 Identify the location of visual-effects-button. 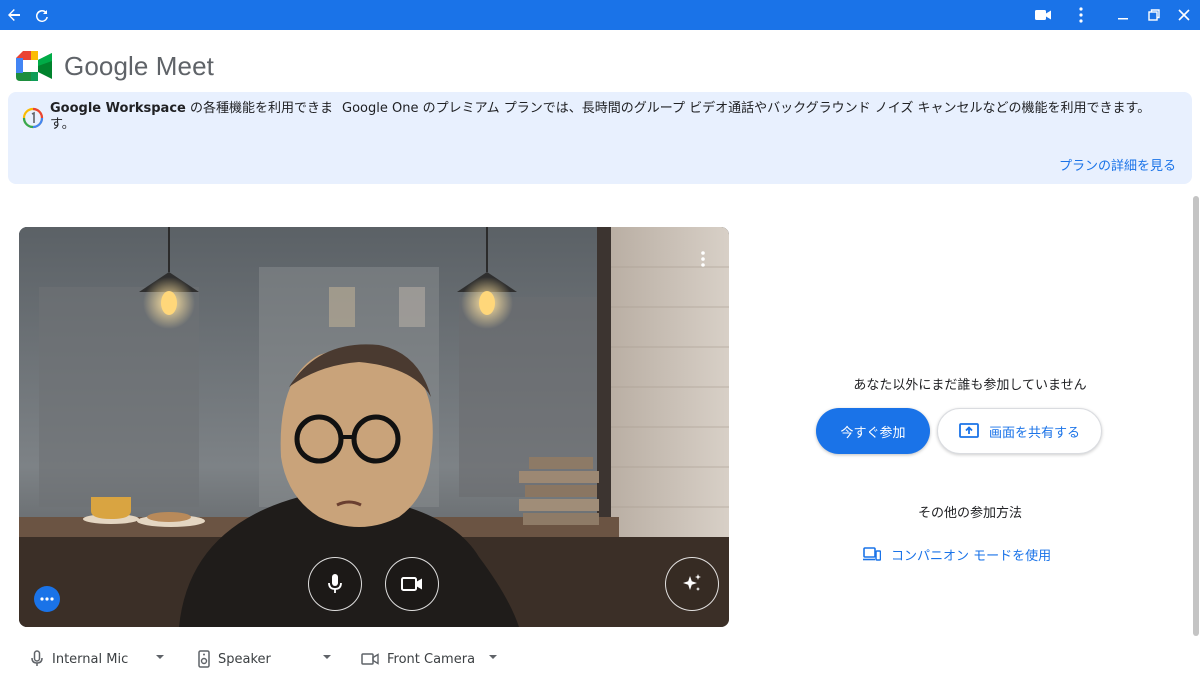
(692, 584).